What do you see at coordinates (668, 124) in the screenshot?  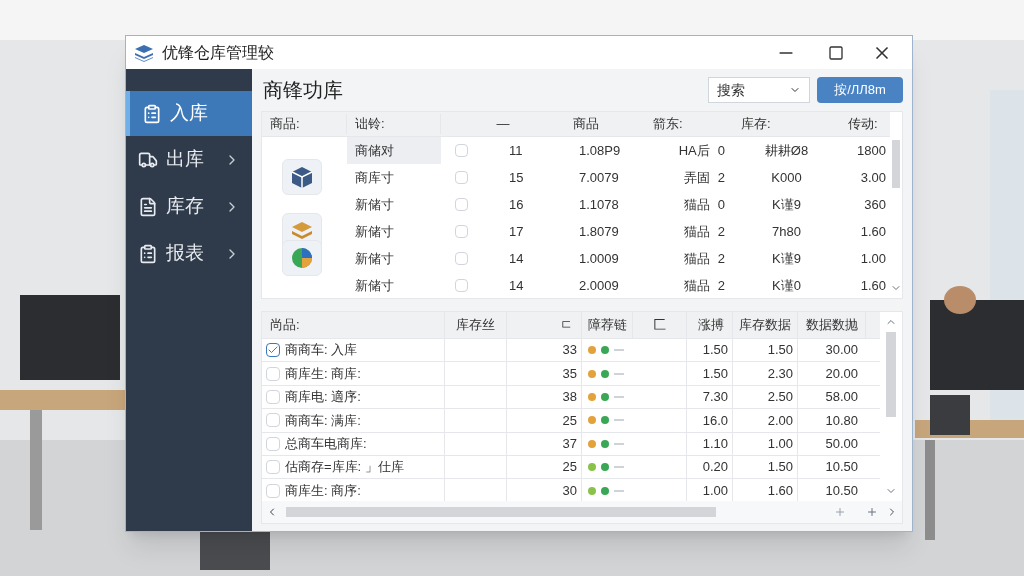 I see `column-header: 箭东:` at bounding box center [668, 124].